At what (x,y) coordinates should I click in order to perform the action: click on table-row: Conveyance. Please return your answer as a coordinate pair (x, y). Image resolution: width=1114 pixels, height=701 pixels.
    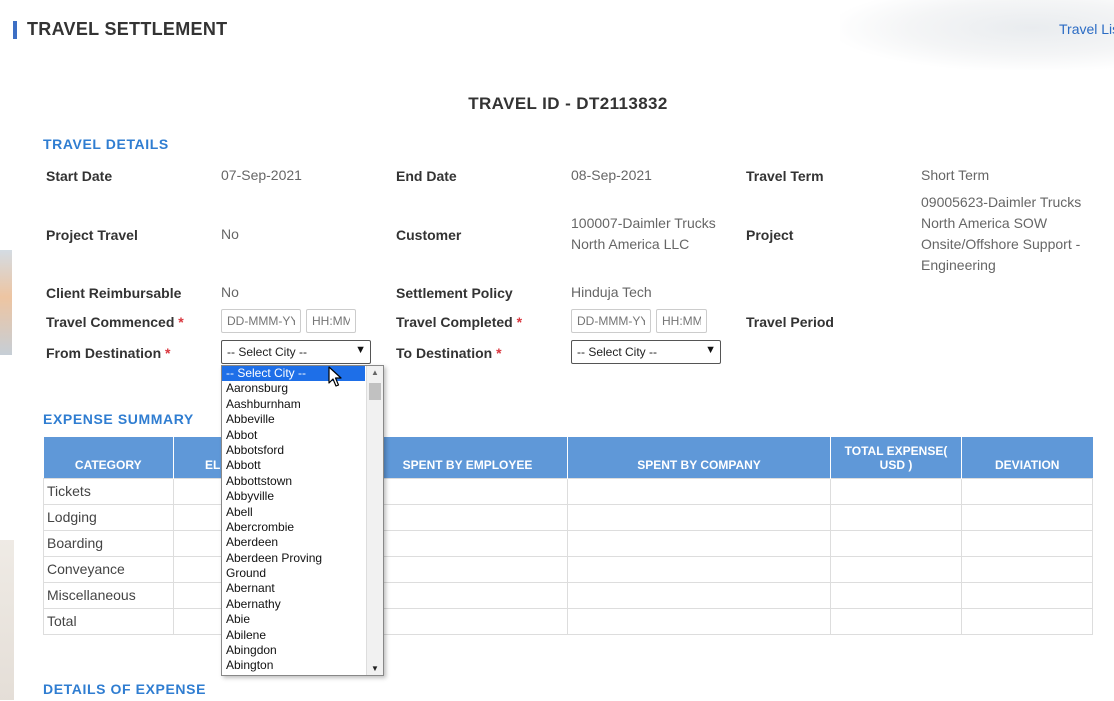
    Looking at the image, I should click on (568, 569).